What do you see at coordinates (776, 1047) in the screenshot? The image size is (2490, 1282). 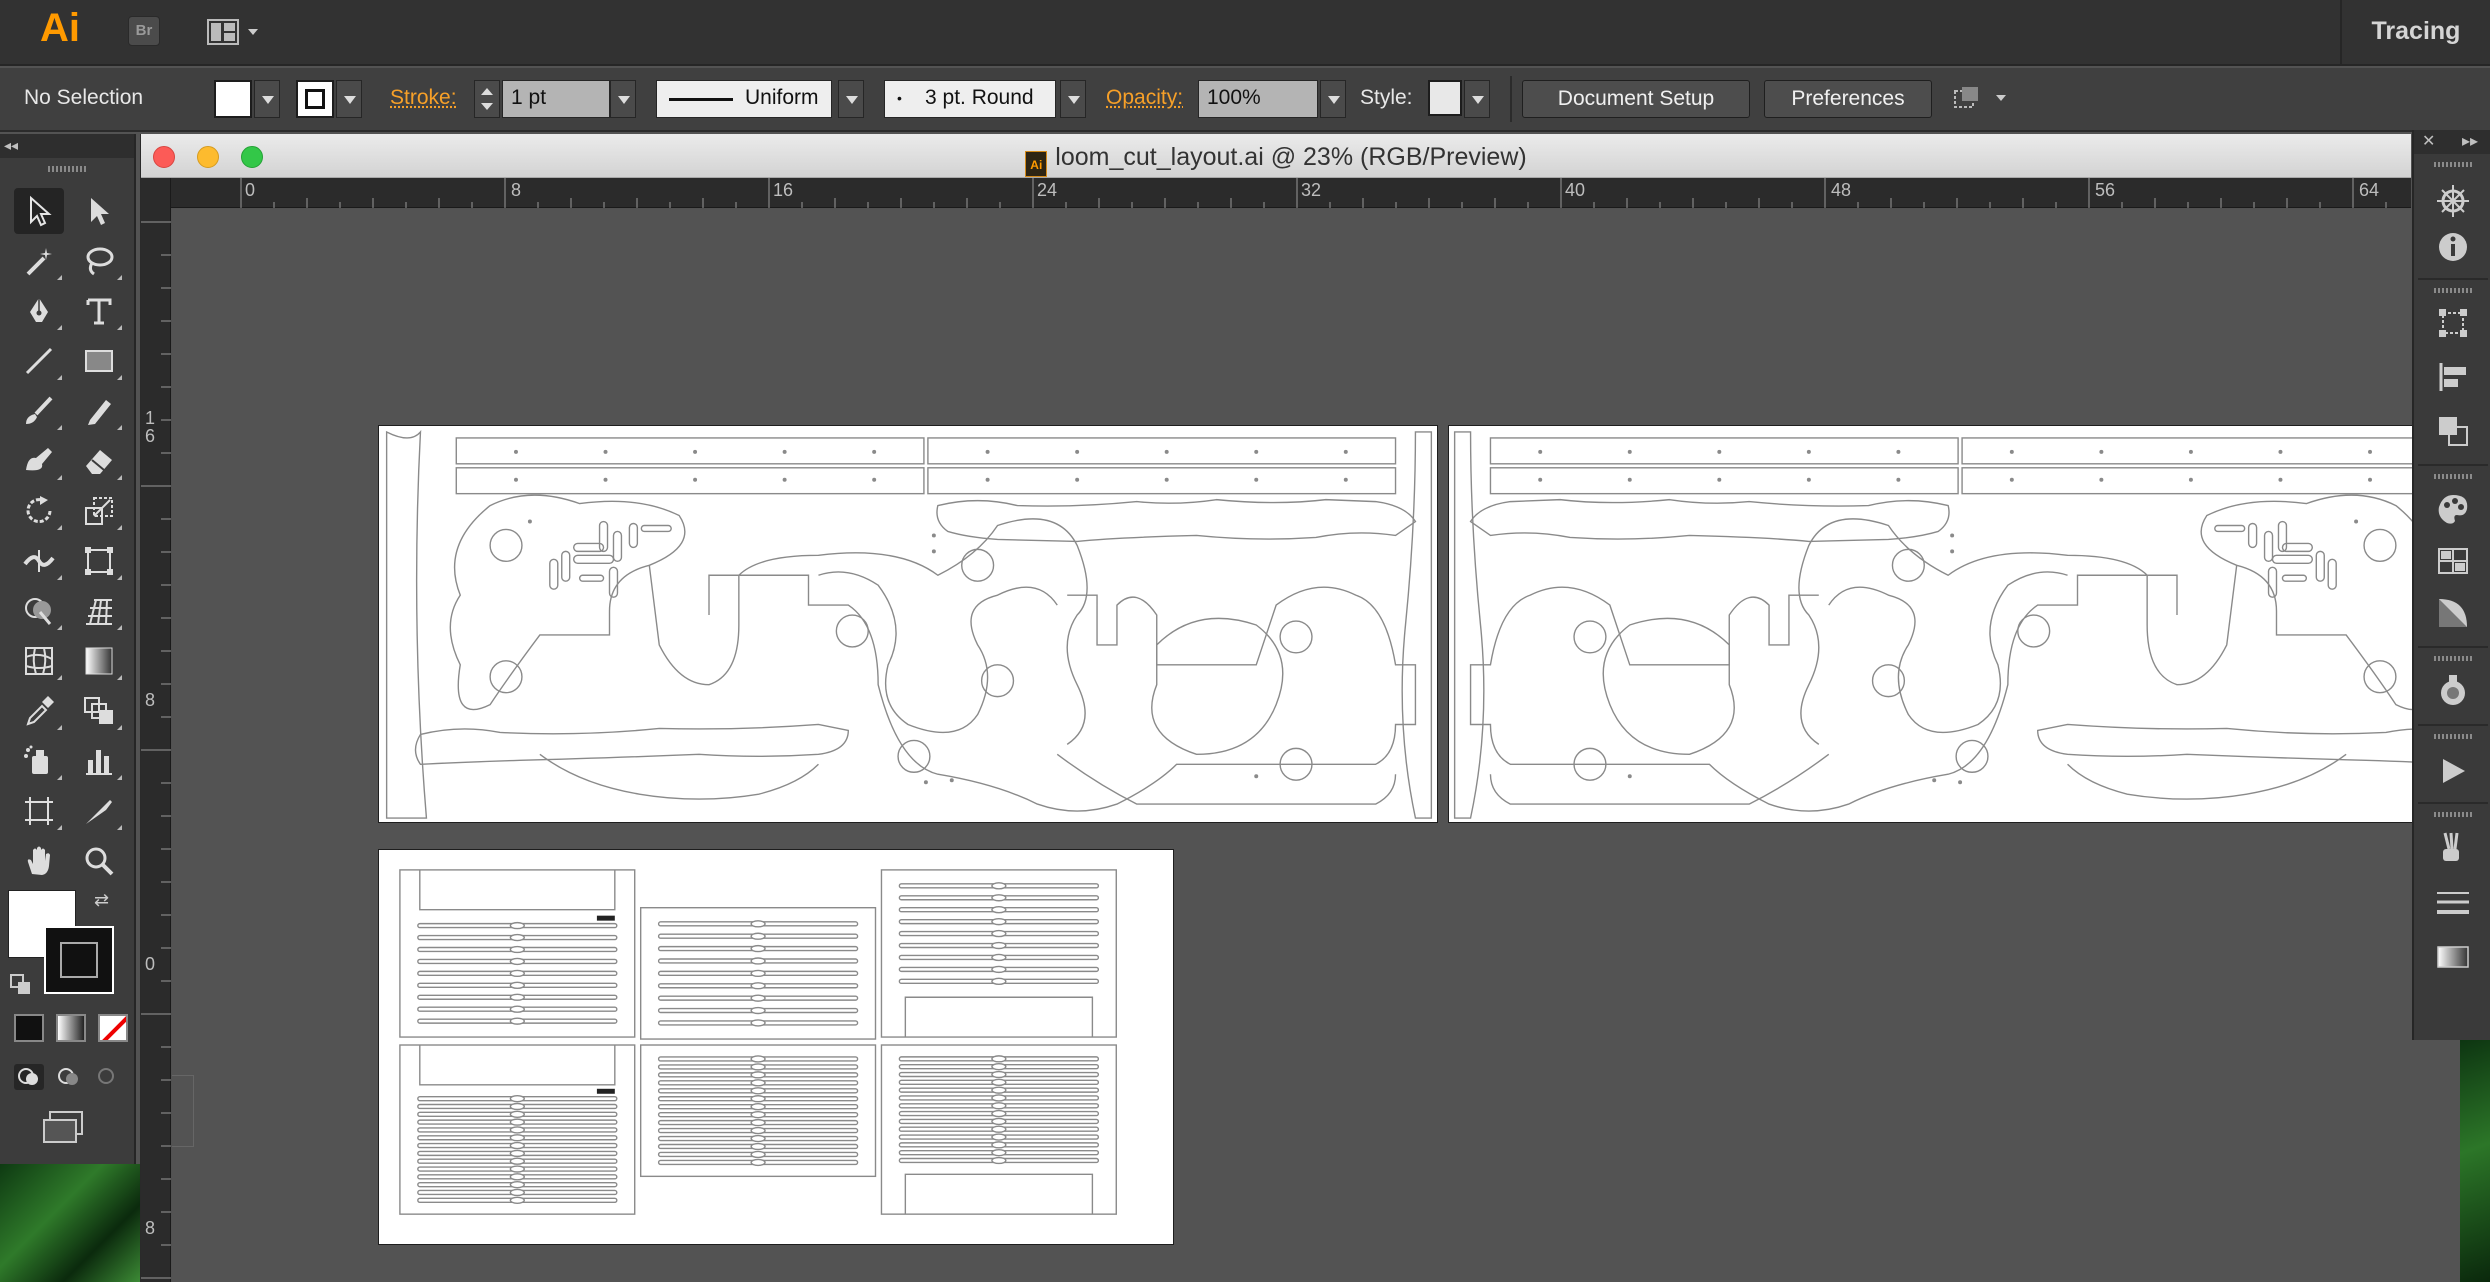 I see `artboard-heddle-panels` at bounding box center [776, 1047].